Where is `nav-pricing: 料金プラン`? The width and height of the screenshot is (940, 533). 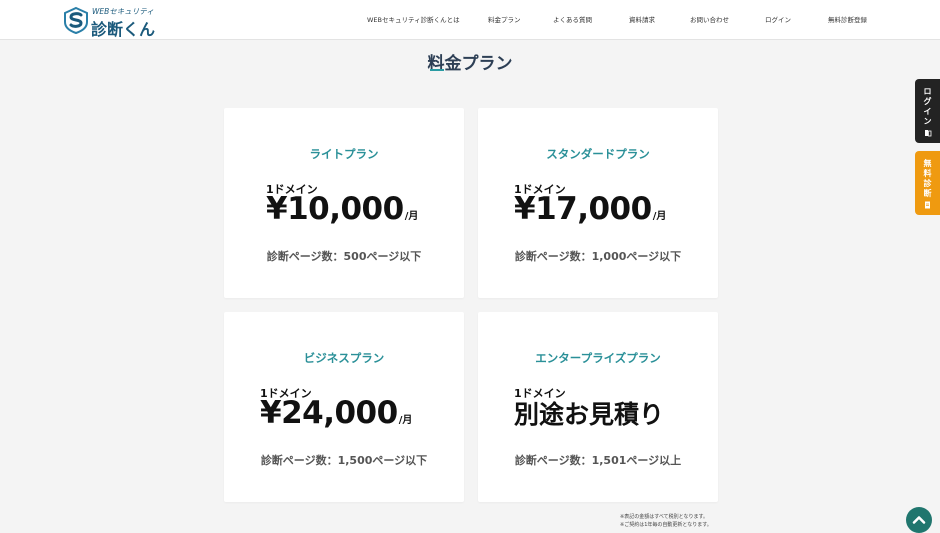
nav-pricing: 料金プラン is located at coordinates (504, 20).